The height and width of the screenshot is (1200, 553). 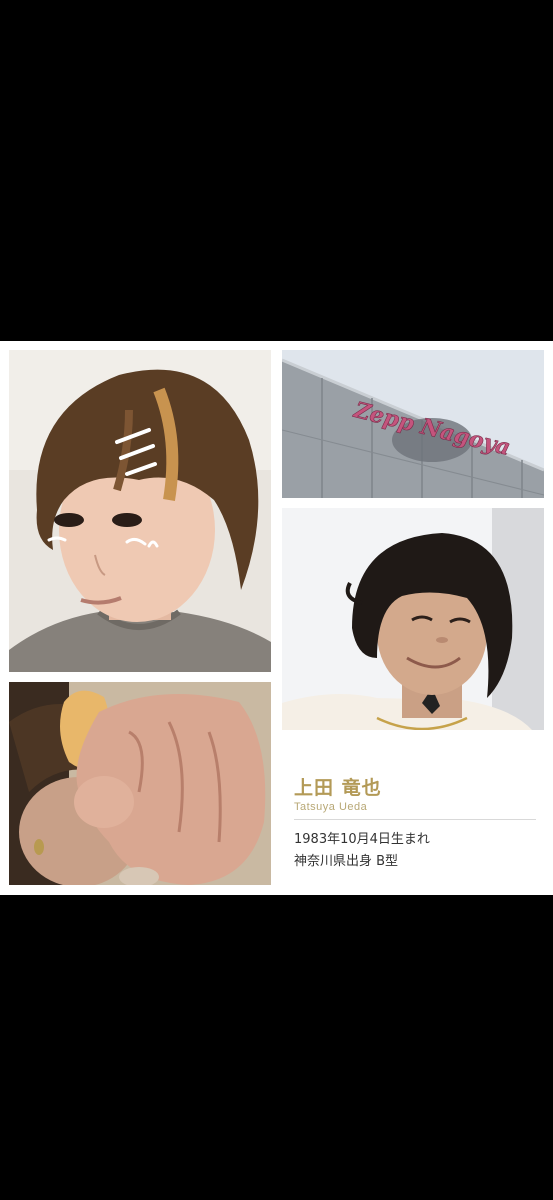 I want to click on selfie-photo, so click(x=140, y=511).